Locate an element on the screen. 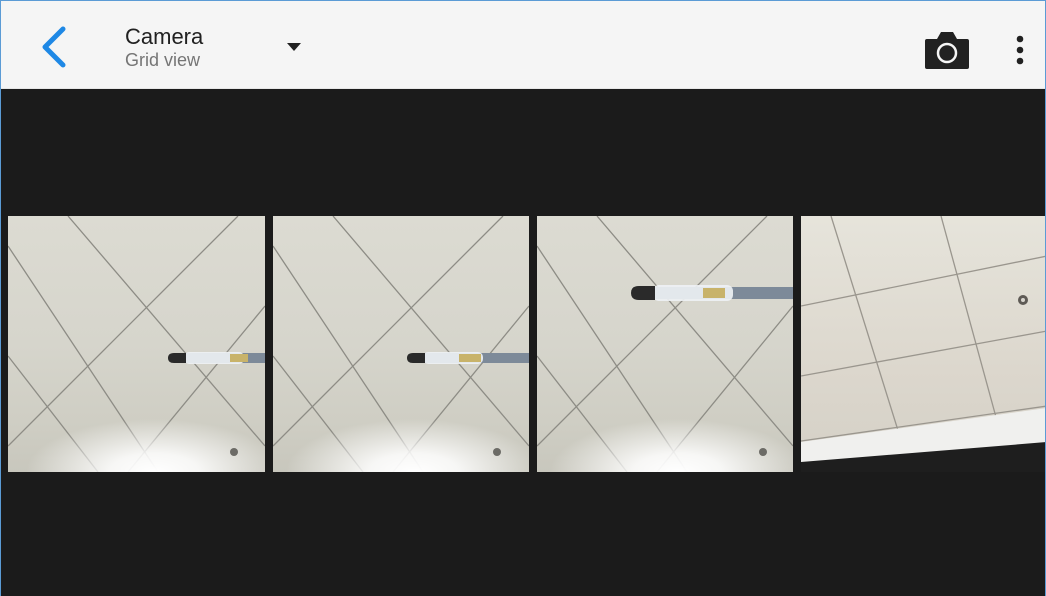  title-block: Camera Grid view is located at coordinates (164, 48).